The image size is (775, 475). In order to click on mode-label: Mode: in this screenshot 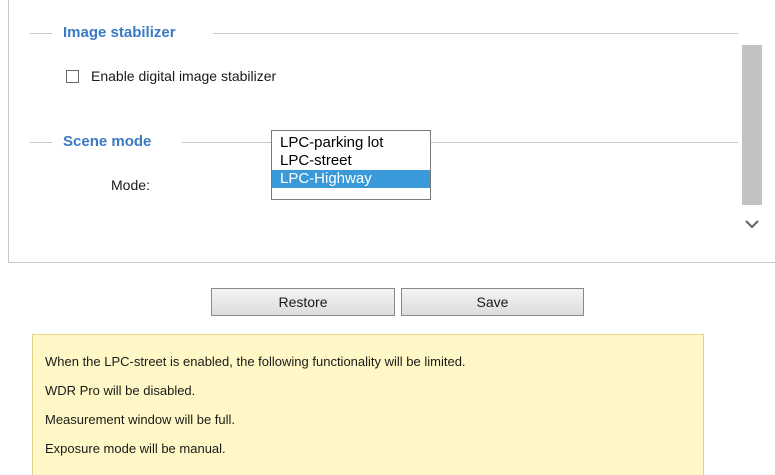, I will do `click(130, 185)`.